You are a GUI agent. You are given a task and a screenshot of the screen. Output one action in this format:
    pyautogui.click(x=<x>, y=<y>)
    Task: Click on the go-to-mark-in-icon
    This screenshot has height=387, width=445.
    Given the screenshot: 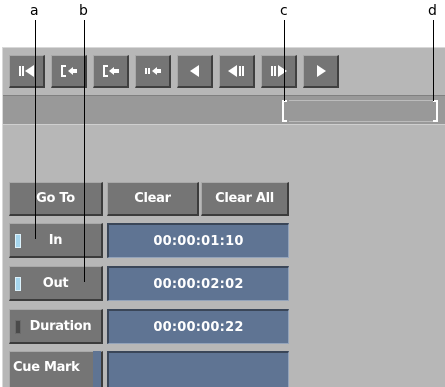 What is the action you would take?
    pyautogui.click(x=68, y=71)
    